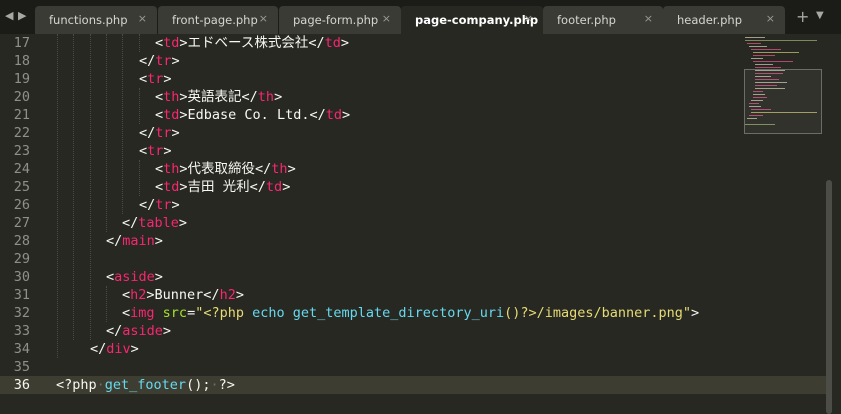  I want to click on tab-scroll-right-icon: ▶, so click(23, 16).